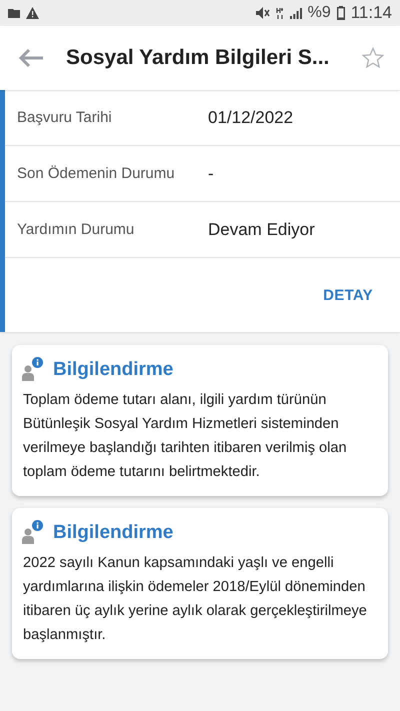 Image resolution: width=400 pixels, height=711 pixels. Describe the element at coordinates (261, 230) in the screenshot. I see `field-value: Devam Ediyor` at that location.